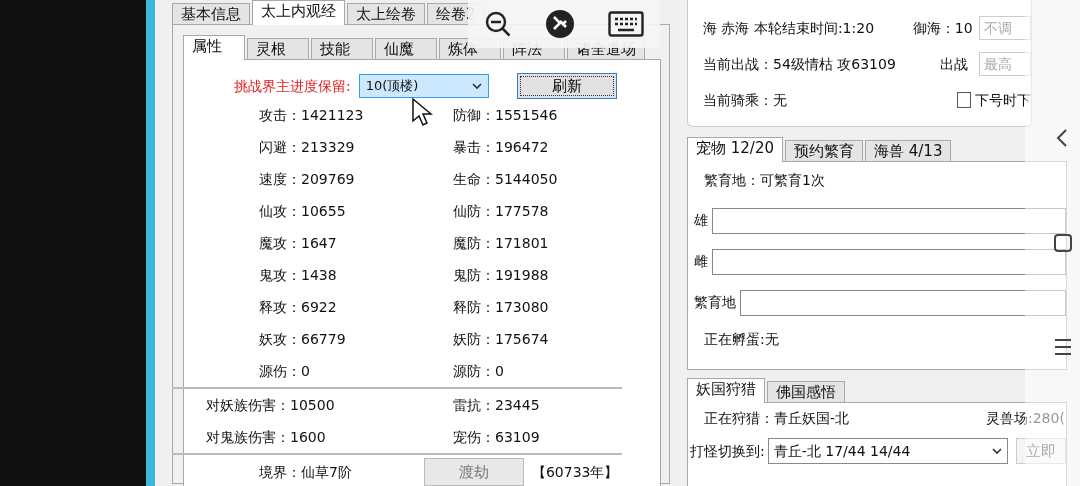 This screenshot has height=486, width=1080. I want to click on tab: 技能, so click(342, 48).